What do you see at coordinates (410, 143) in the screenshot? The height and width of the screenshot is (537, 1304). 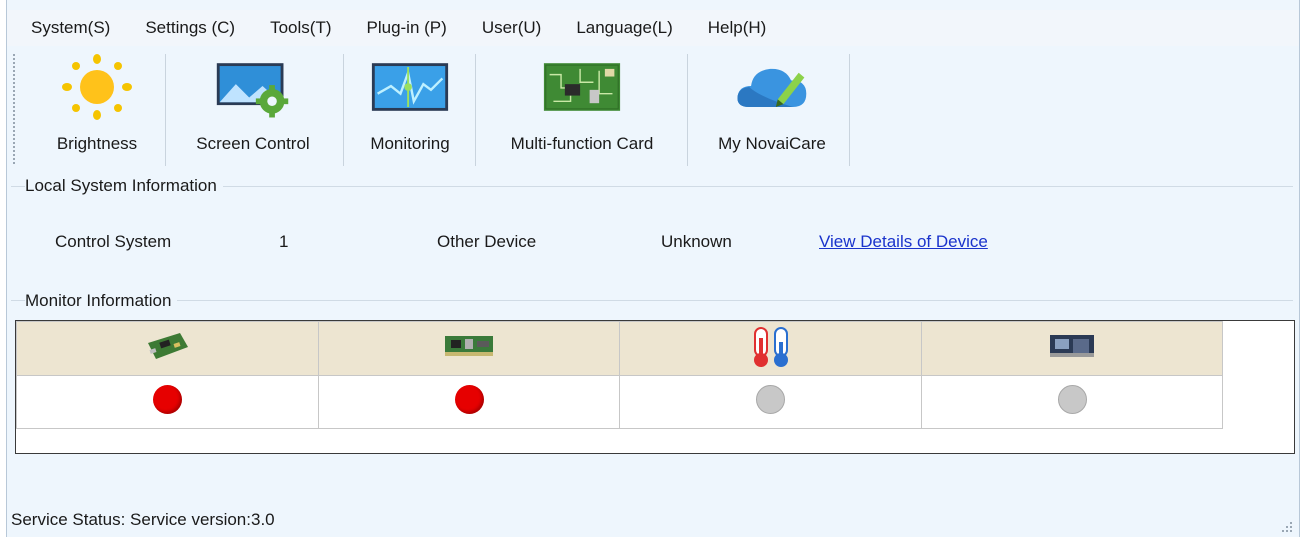 I see `monitoring-label: Monitoring` at bounding box center [410, 143].